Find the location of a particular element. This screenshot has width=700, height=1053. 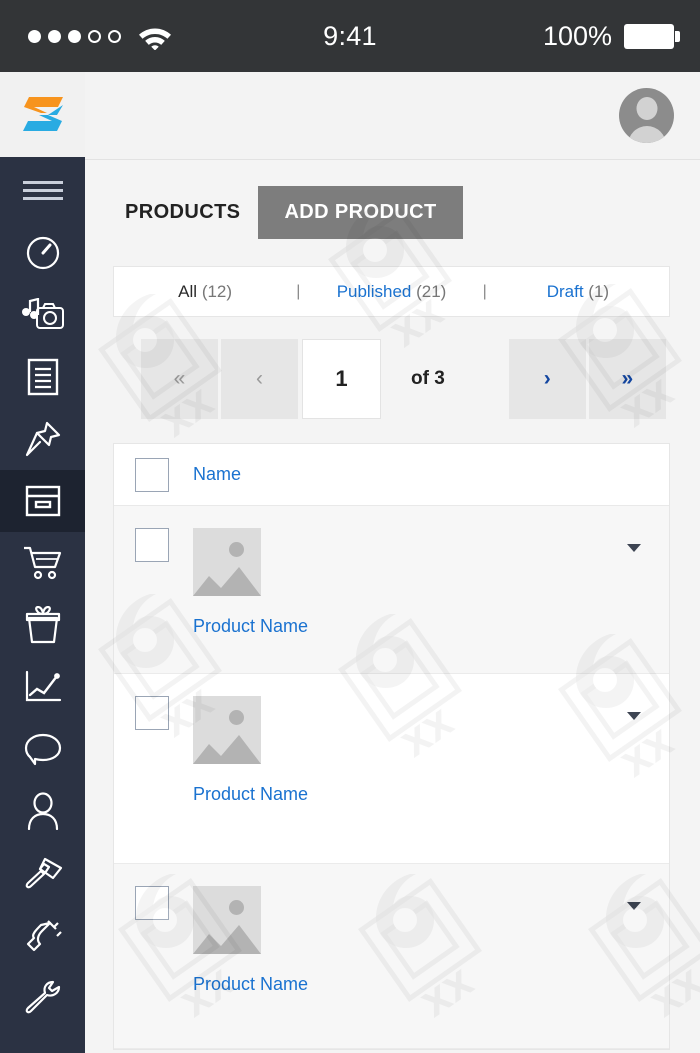

pagination-total-label: of 3 is located at coordinates (428, 378).